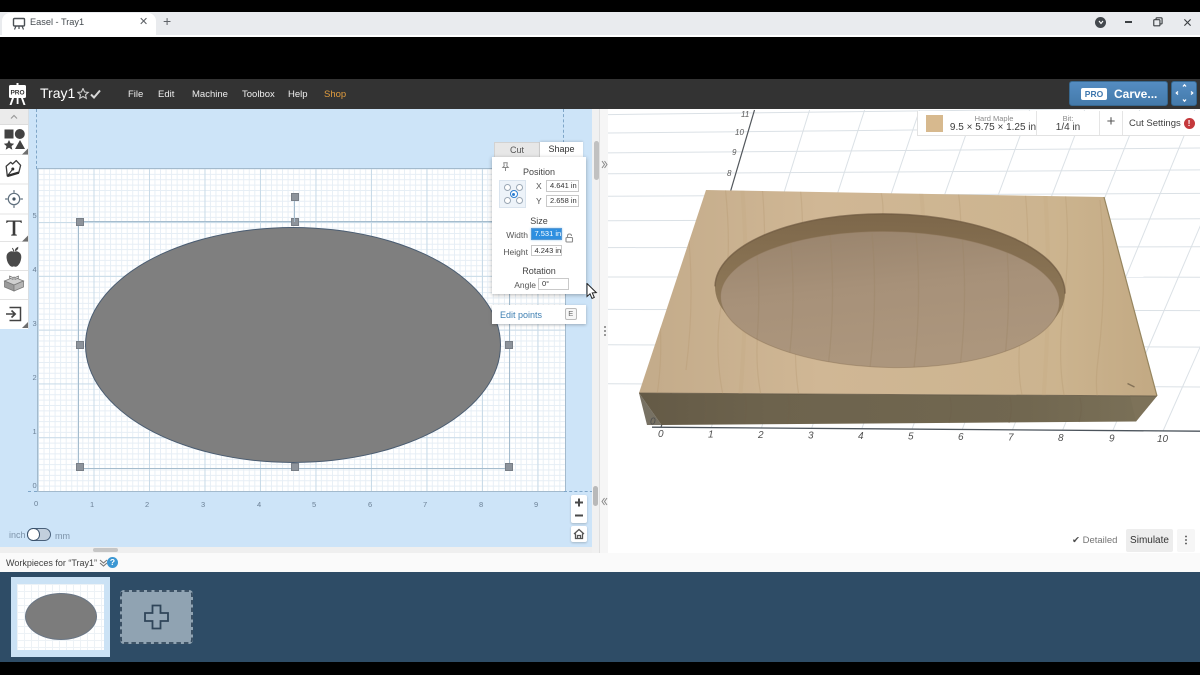 Image resolution: width=1200 pixels, height=675 pixels. What do you see at coordinates (911, 437) in the screenshot?
I see `svg-text: 5` at bounding box center [911, 437].